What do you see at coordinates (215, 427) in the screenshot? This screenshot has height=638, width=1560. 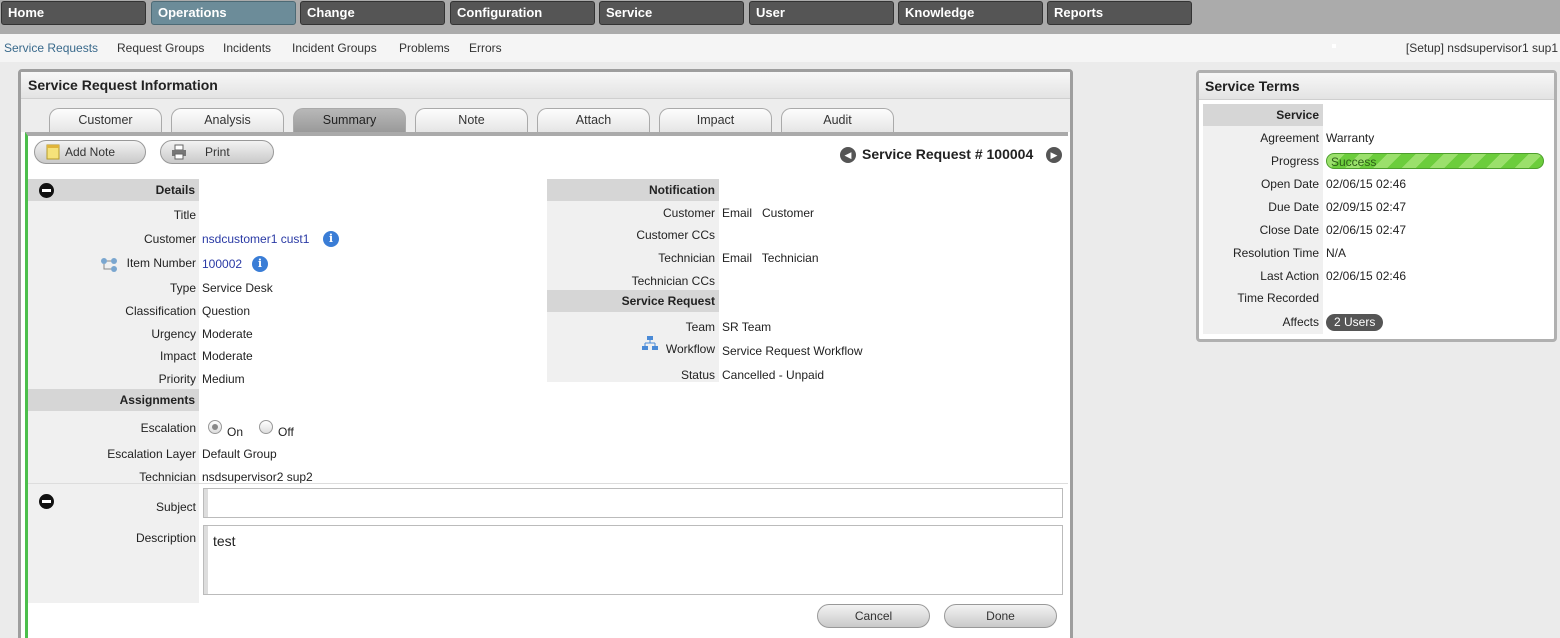 I see `escalation-on-radio` at bounding box center [215, 427].